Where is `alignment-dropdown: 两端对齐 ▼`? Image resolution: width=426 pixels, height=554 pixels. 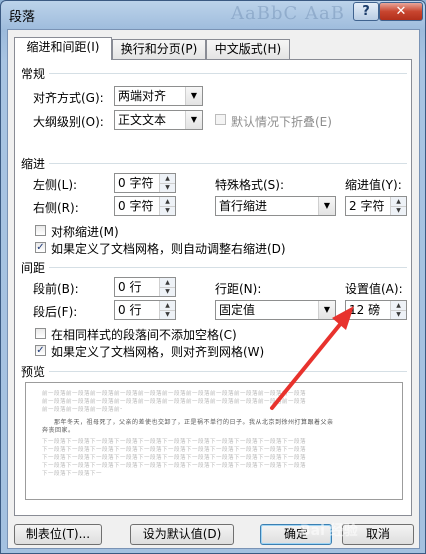
alignment-dropdown: 两端对齐 ▼ is located at coordinates (158, 96).